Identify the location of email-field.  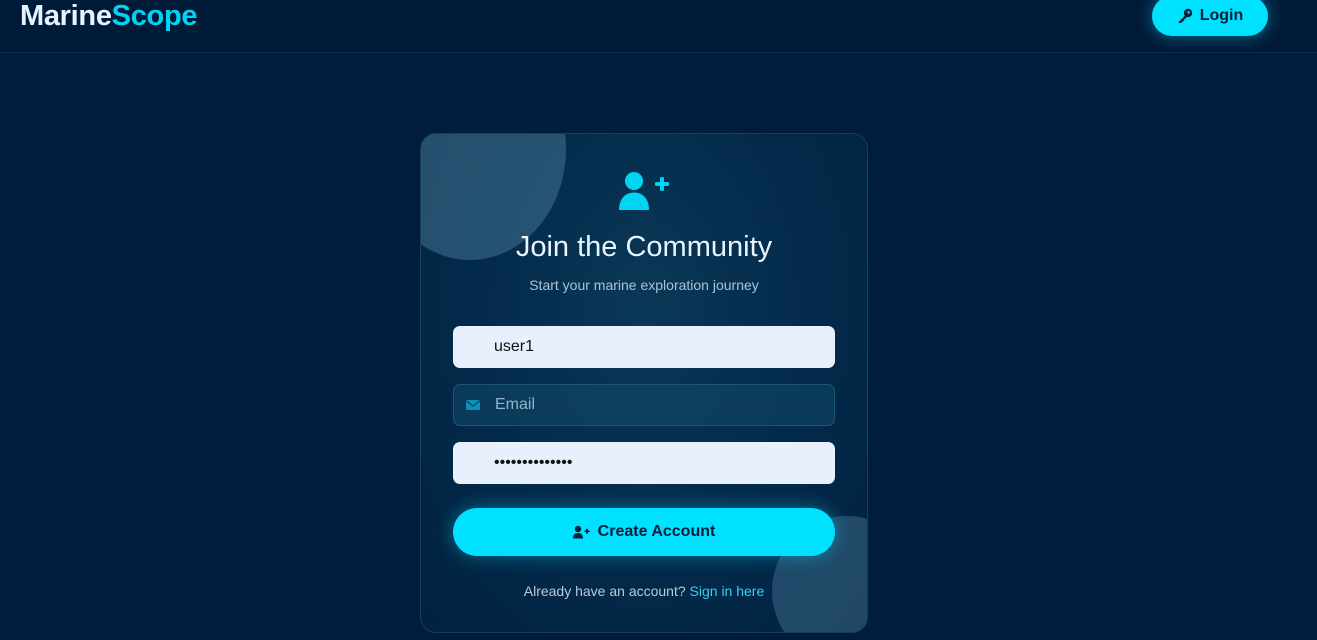
(644, 405).